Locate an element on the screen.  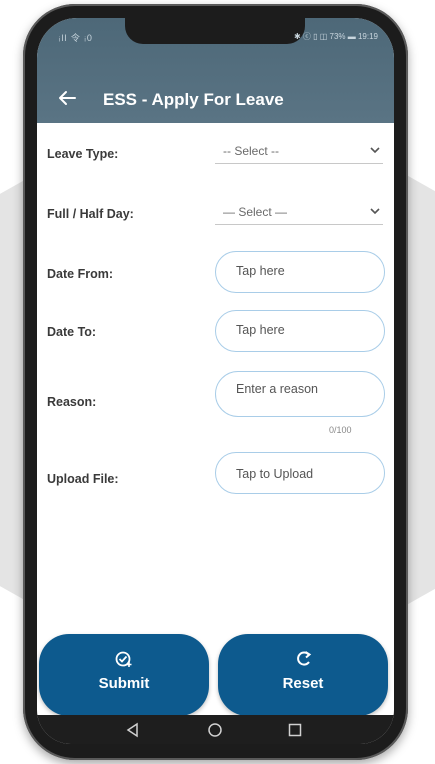
submit-button: Submit is located at coordinates (124, 675).